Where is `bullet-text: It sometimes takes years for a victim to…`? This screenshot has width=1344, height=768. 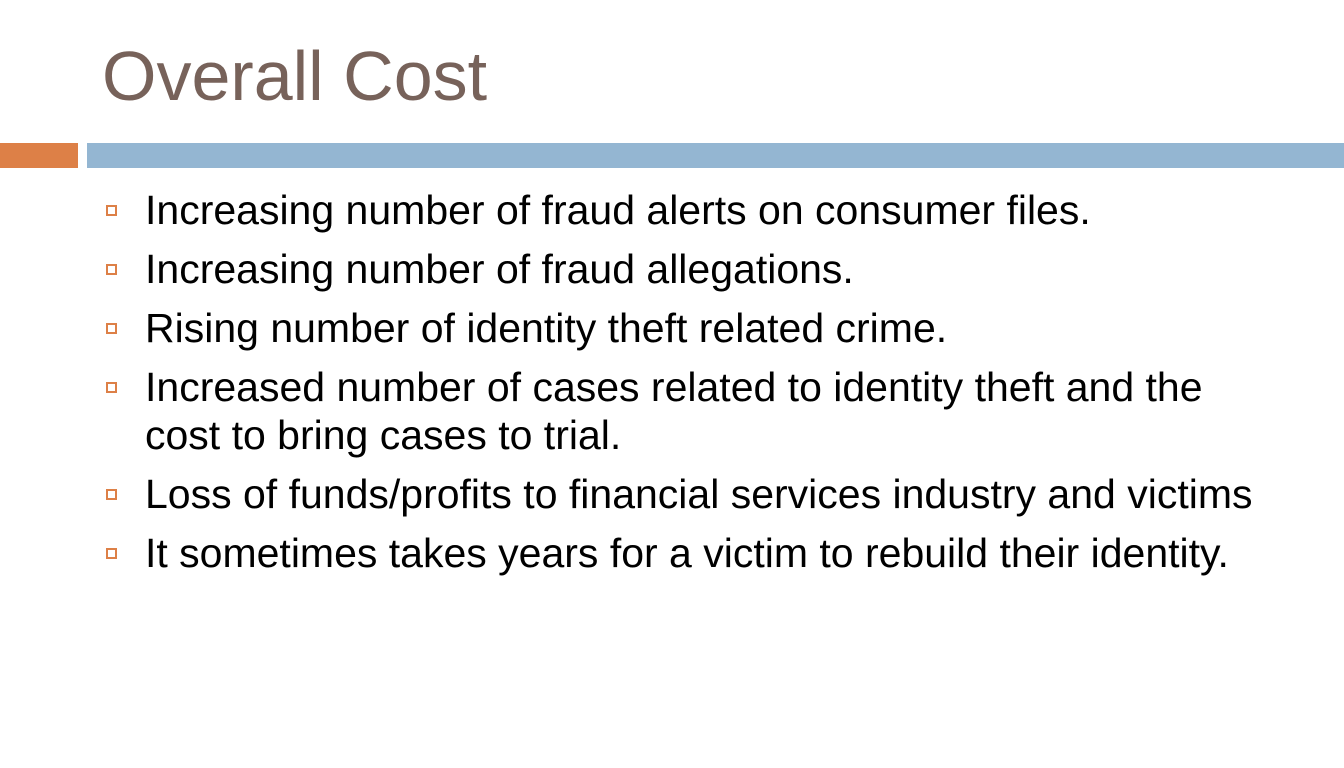 bullet-text: It sometimes takes years for a victim to… is located at coordinates (687, 553).